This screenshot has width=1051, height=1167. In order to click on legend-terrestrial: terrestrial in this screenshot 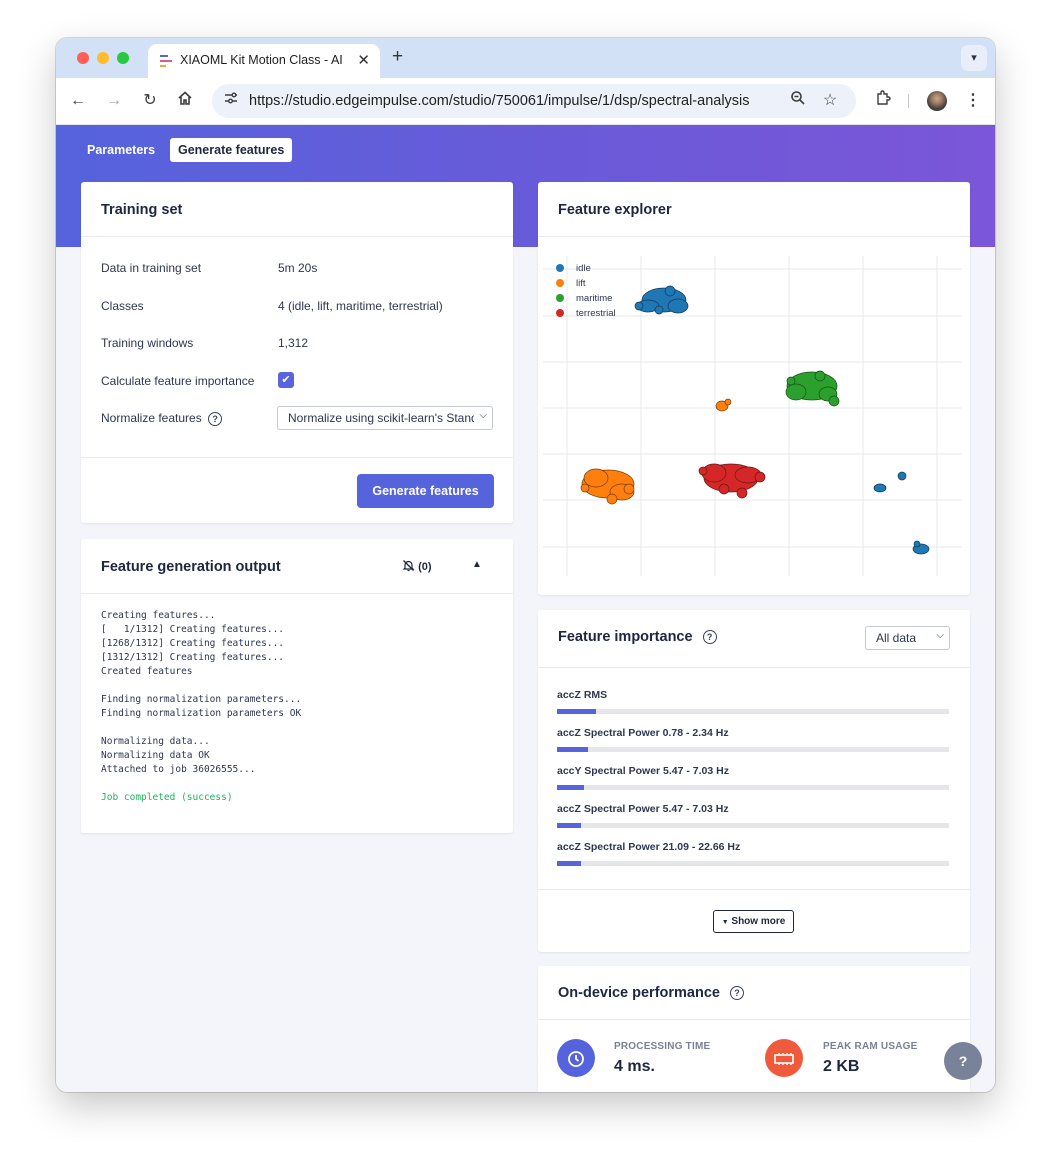, I will do `click(596, 313)`.